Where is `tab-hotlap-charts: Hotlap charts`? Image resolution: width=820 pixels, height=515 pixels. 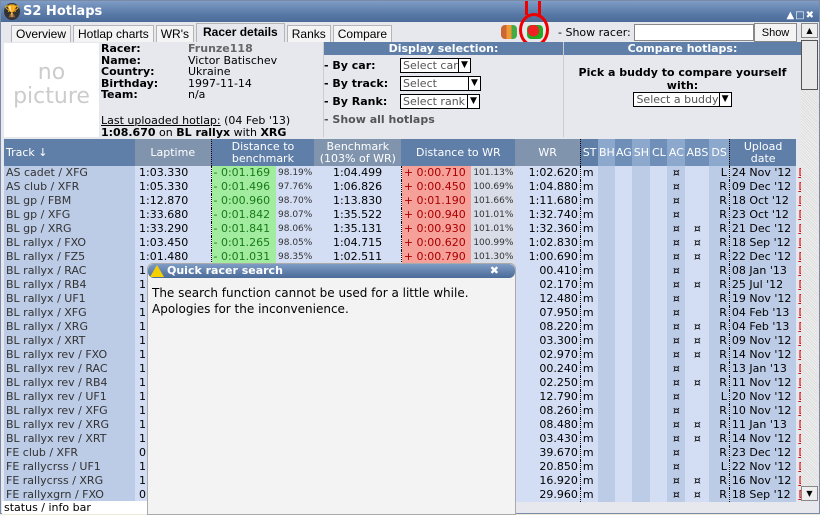
tab-hotlap-charts: Hotlap charts is located at coordinates (113, 33).